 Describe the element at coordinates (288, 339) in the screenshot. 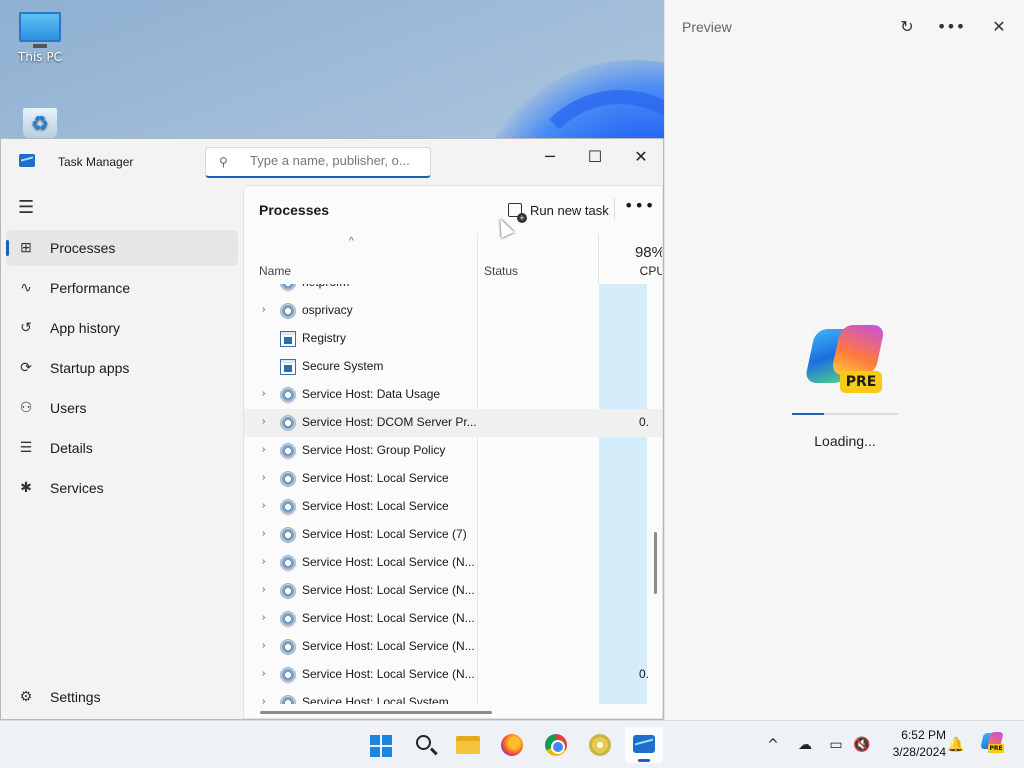

I see `system-window-icon` at that location.